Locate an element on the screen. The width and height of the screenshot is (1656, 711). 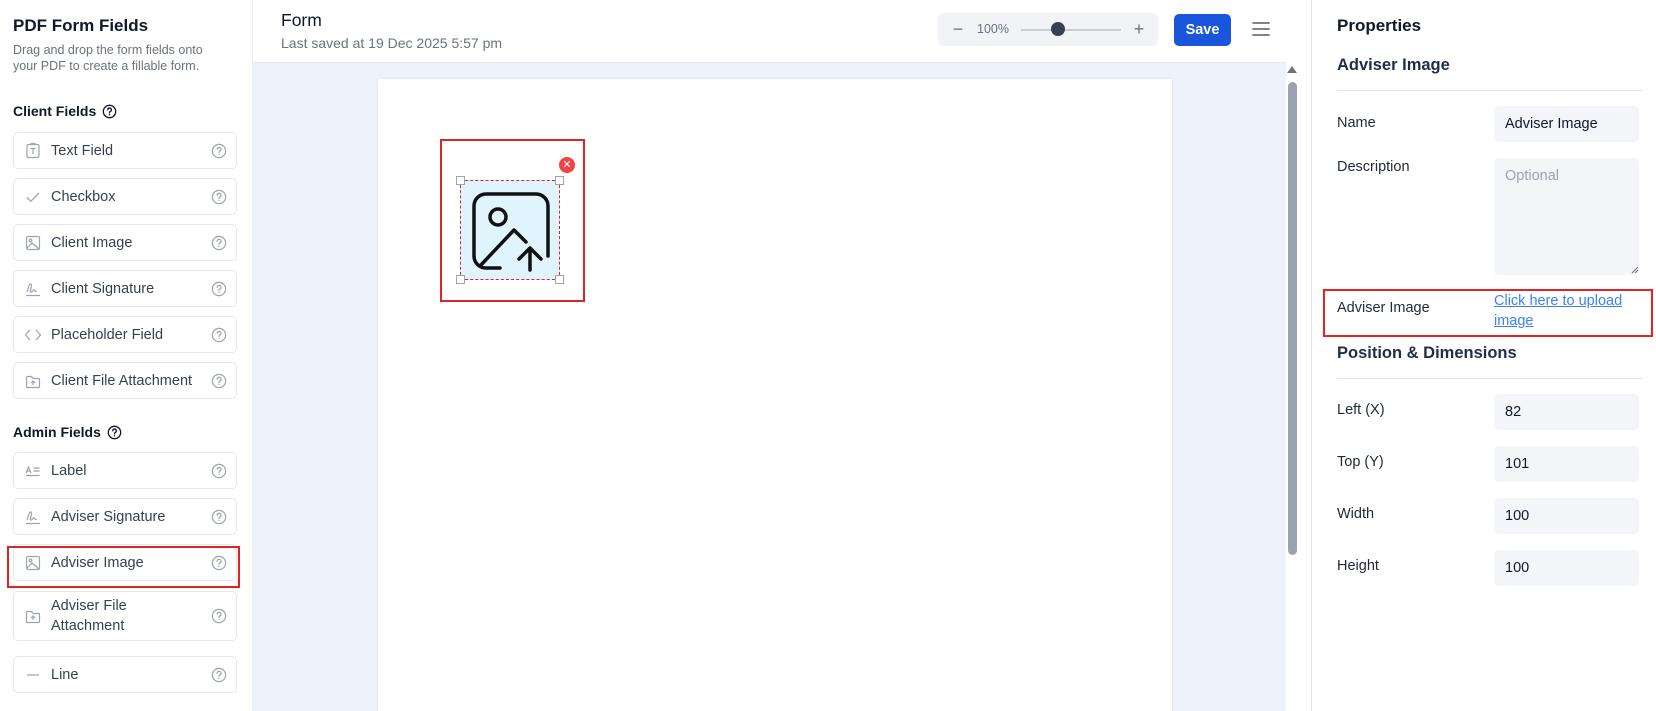
field-client-file-attachment: Client File Attachment is located at coordinates (125, 380).